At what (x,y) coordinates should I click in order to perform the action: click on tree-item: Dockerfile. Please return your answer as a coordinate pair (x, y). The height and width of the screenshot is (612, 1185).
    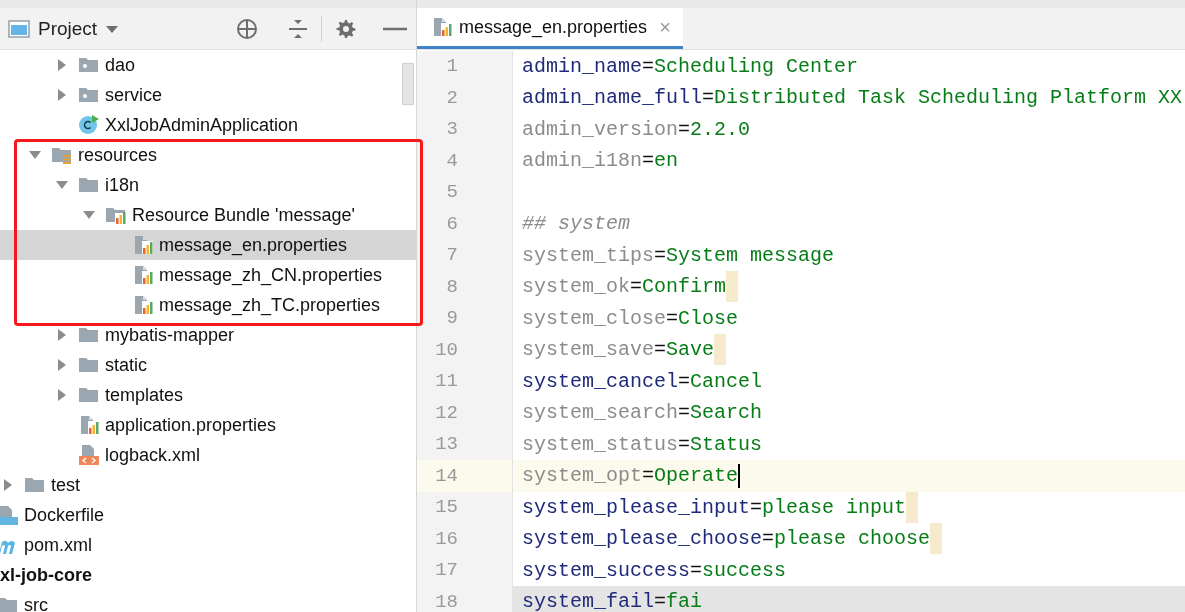
    Looking at the image, I should click on (208, 515).